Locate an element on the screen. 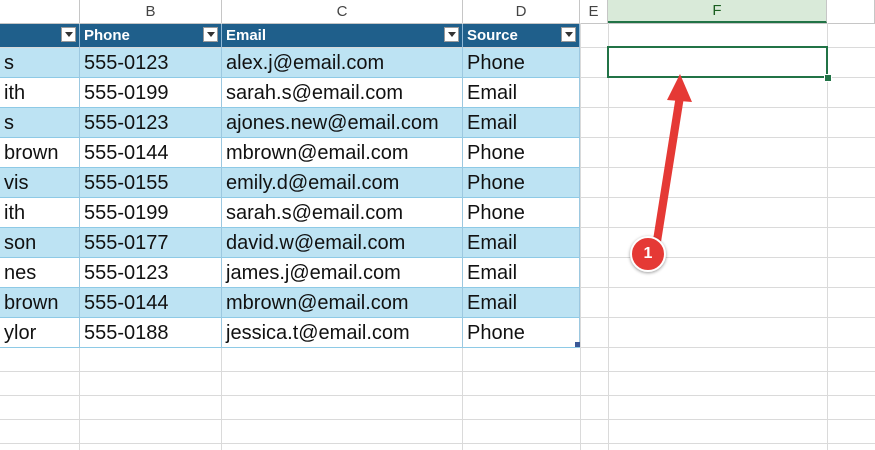 The width and height of the screenshot is (875, 450). step-number: 1 is located at coordinates (648, 253).